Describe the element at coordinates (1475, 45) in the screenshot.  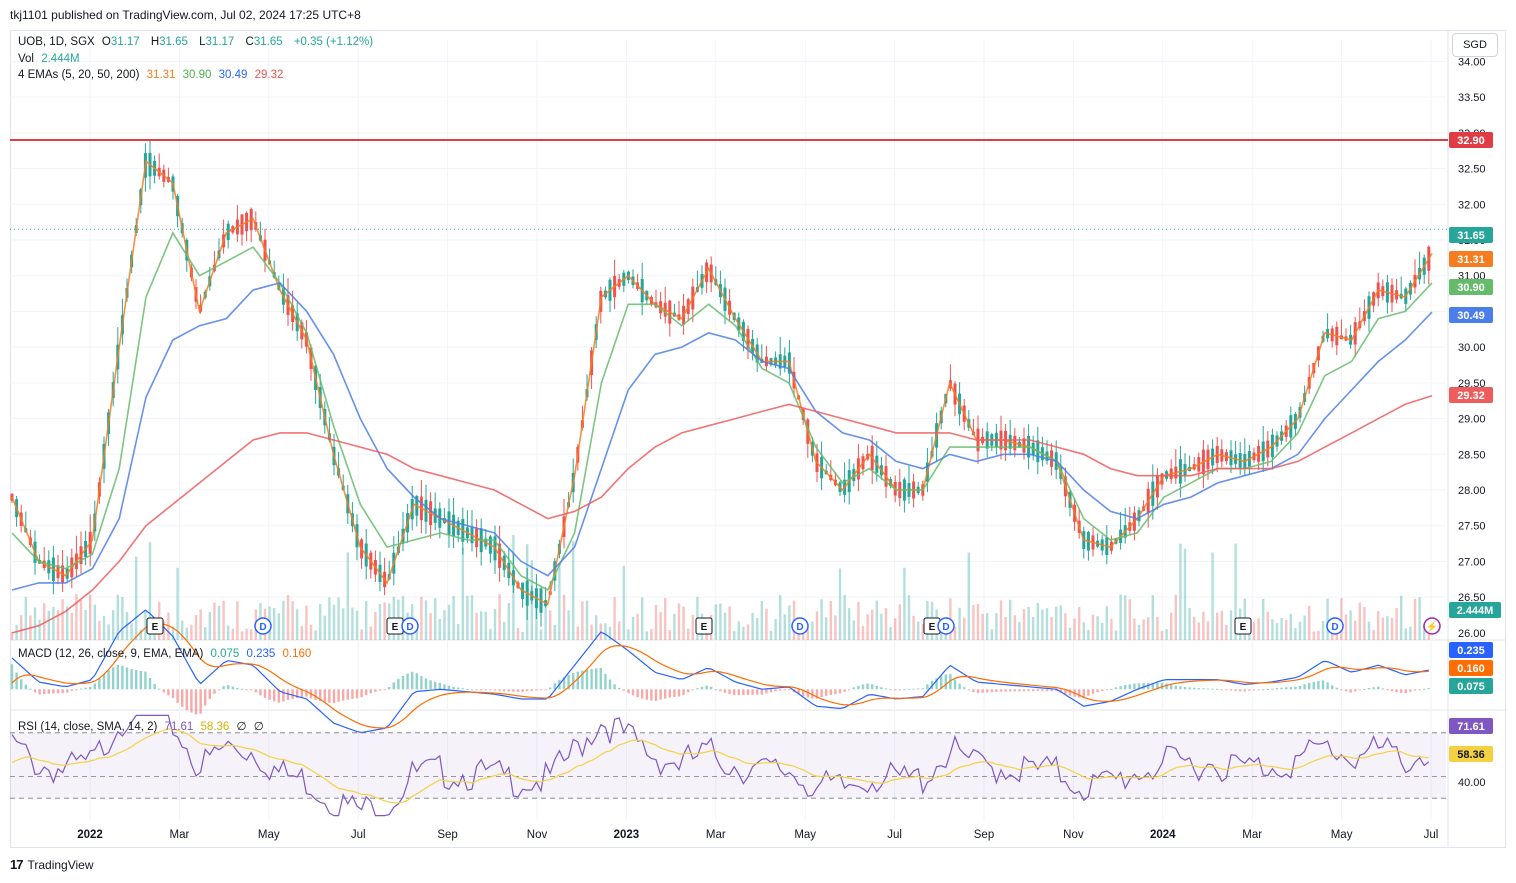
I see `currency-button: SGD` at that location.